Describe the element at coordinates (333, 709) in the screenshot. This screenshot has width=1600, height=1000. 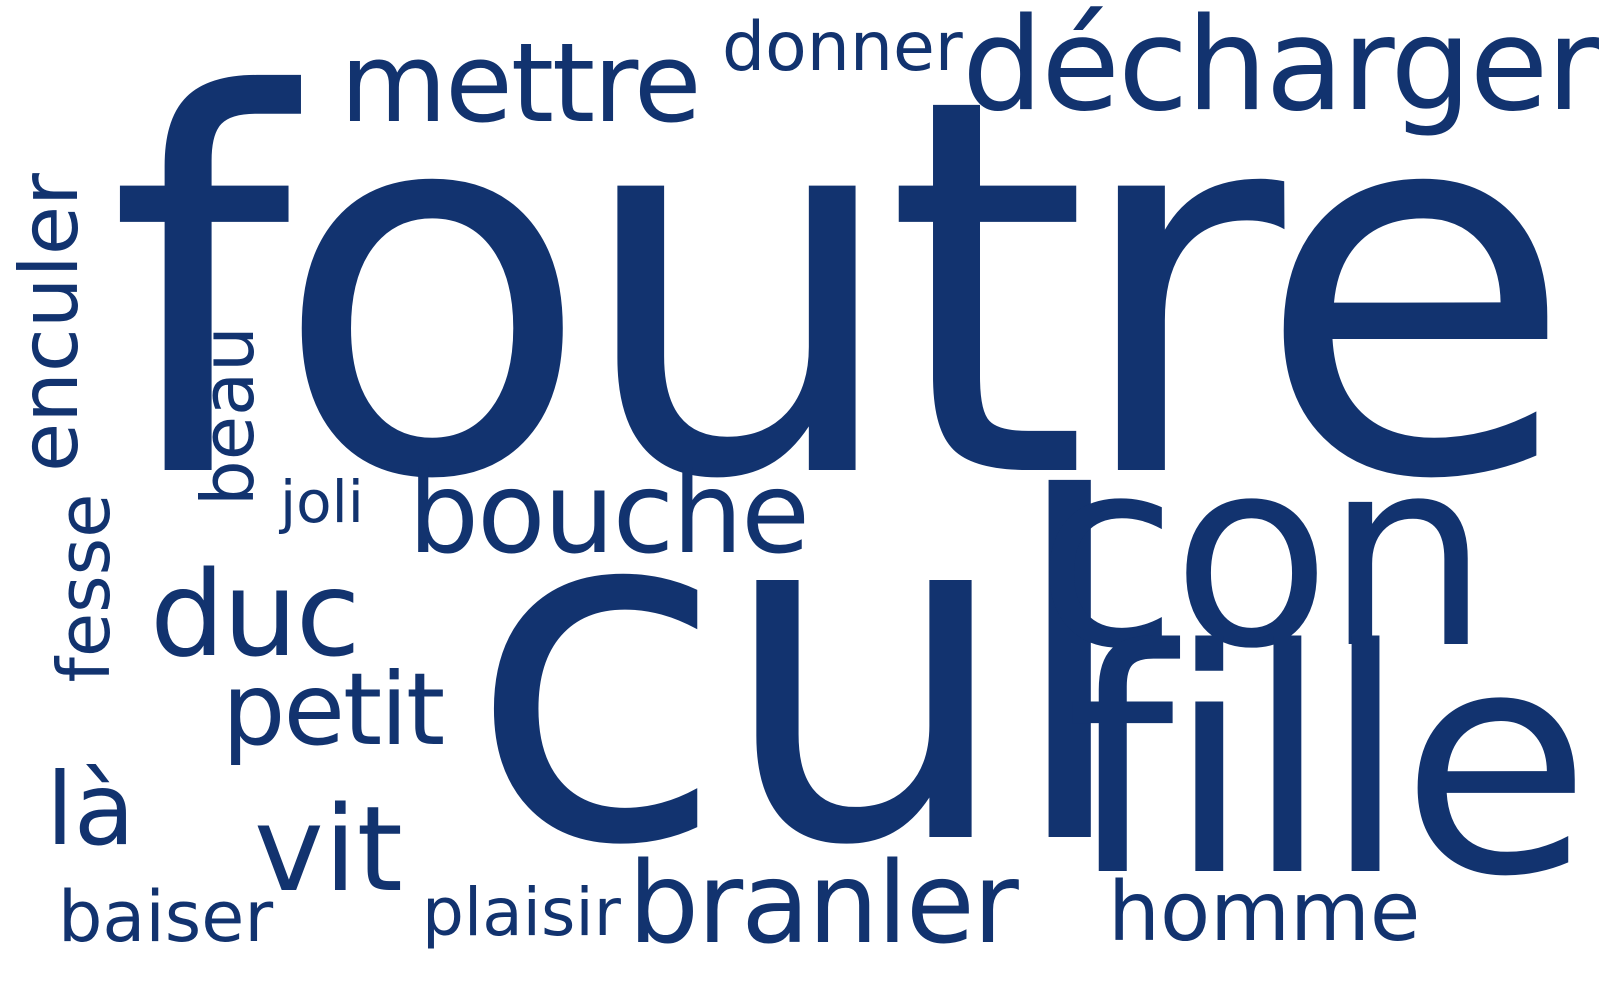
I see `word-petit: petit` at that location.